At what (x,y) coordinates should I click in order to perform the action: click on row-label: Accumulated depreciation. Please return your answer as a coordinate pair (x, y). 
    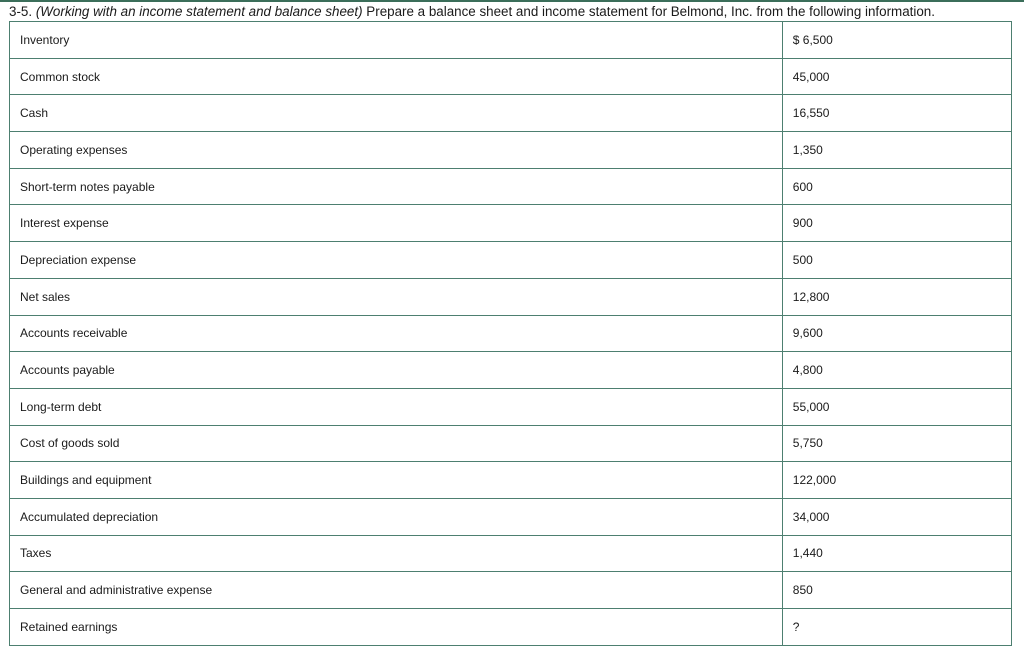
    Looking at the image, I should click on (396, 516).